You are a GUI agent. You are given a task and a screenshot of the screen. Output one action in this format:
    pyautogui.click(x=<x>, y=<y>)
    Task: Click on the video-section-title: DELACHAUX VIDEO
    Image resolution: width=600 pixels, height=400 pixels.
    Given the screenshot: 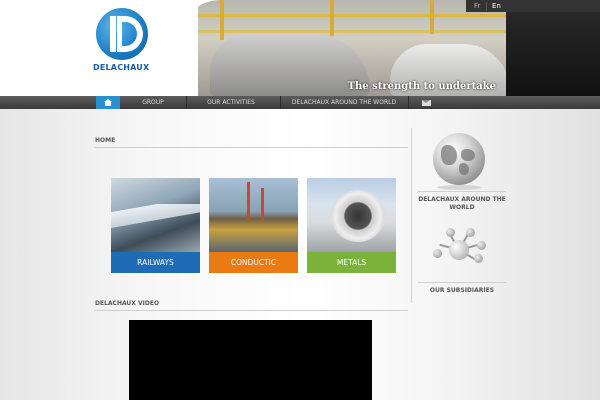 What is the action you would take?
    pyautogui.click(x=127, y=303)
    